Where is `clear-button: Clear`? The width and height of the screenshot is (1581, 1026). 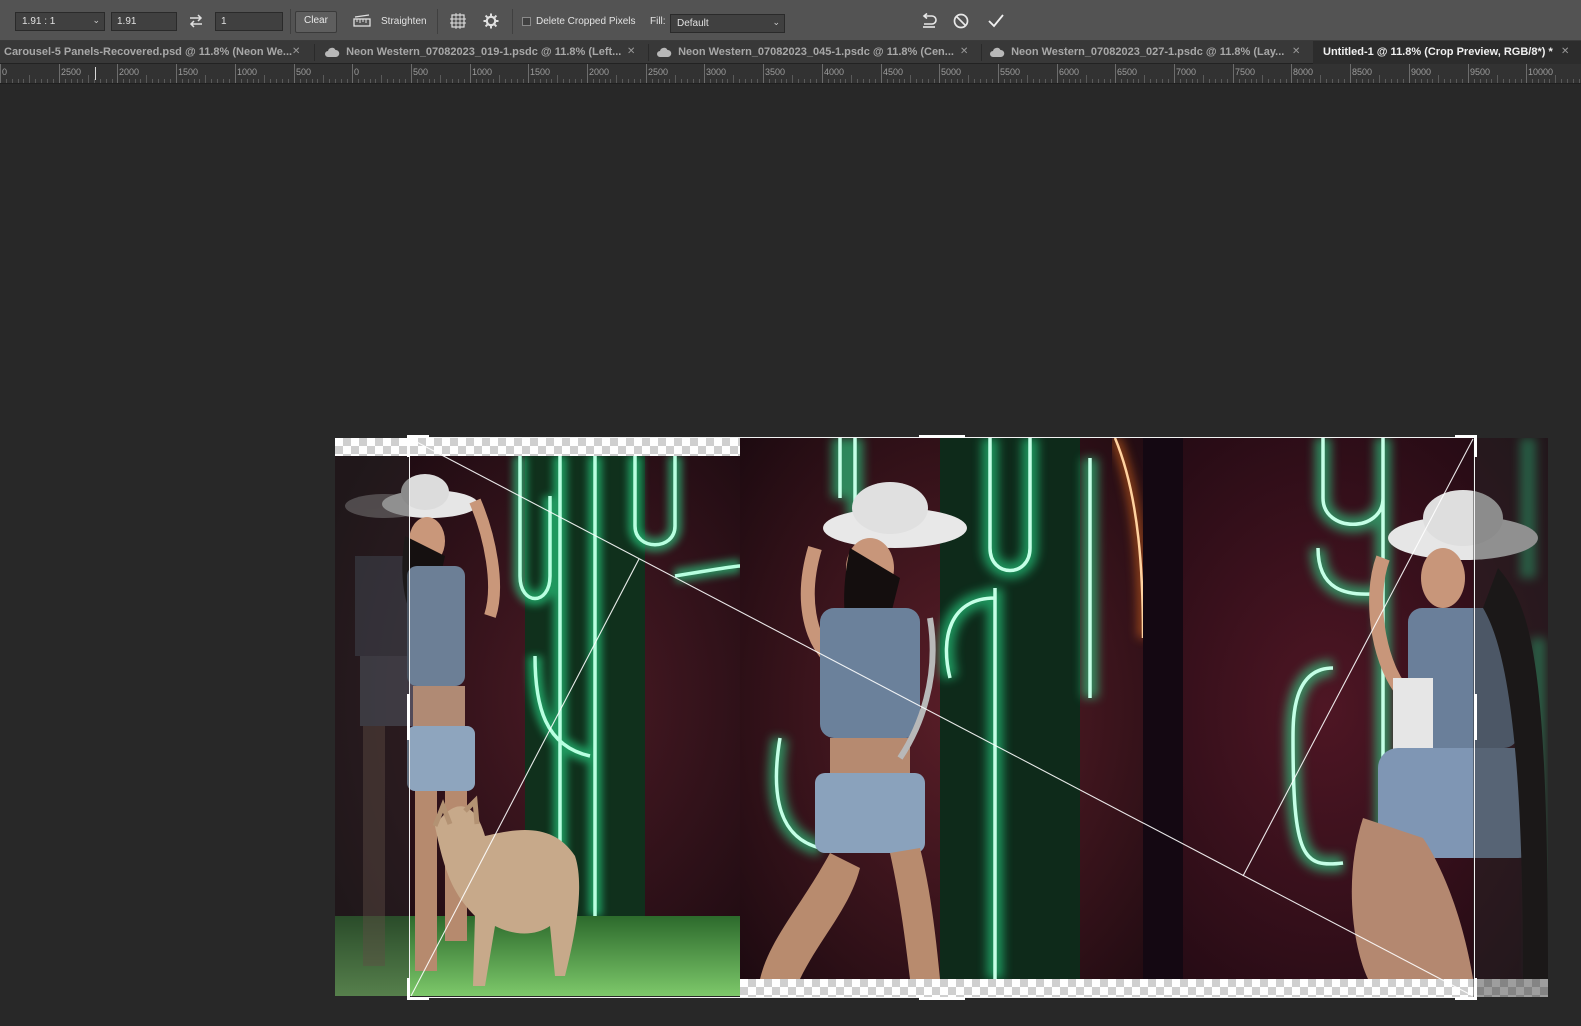 clear-button: Clear is located at coordinates (316, 22).